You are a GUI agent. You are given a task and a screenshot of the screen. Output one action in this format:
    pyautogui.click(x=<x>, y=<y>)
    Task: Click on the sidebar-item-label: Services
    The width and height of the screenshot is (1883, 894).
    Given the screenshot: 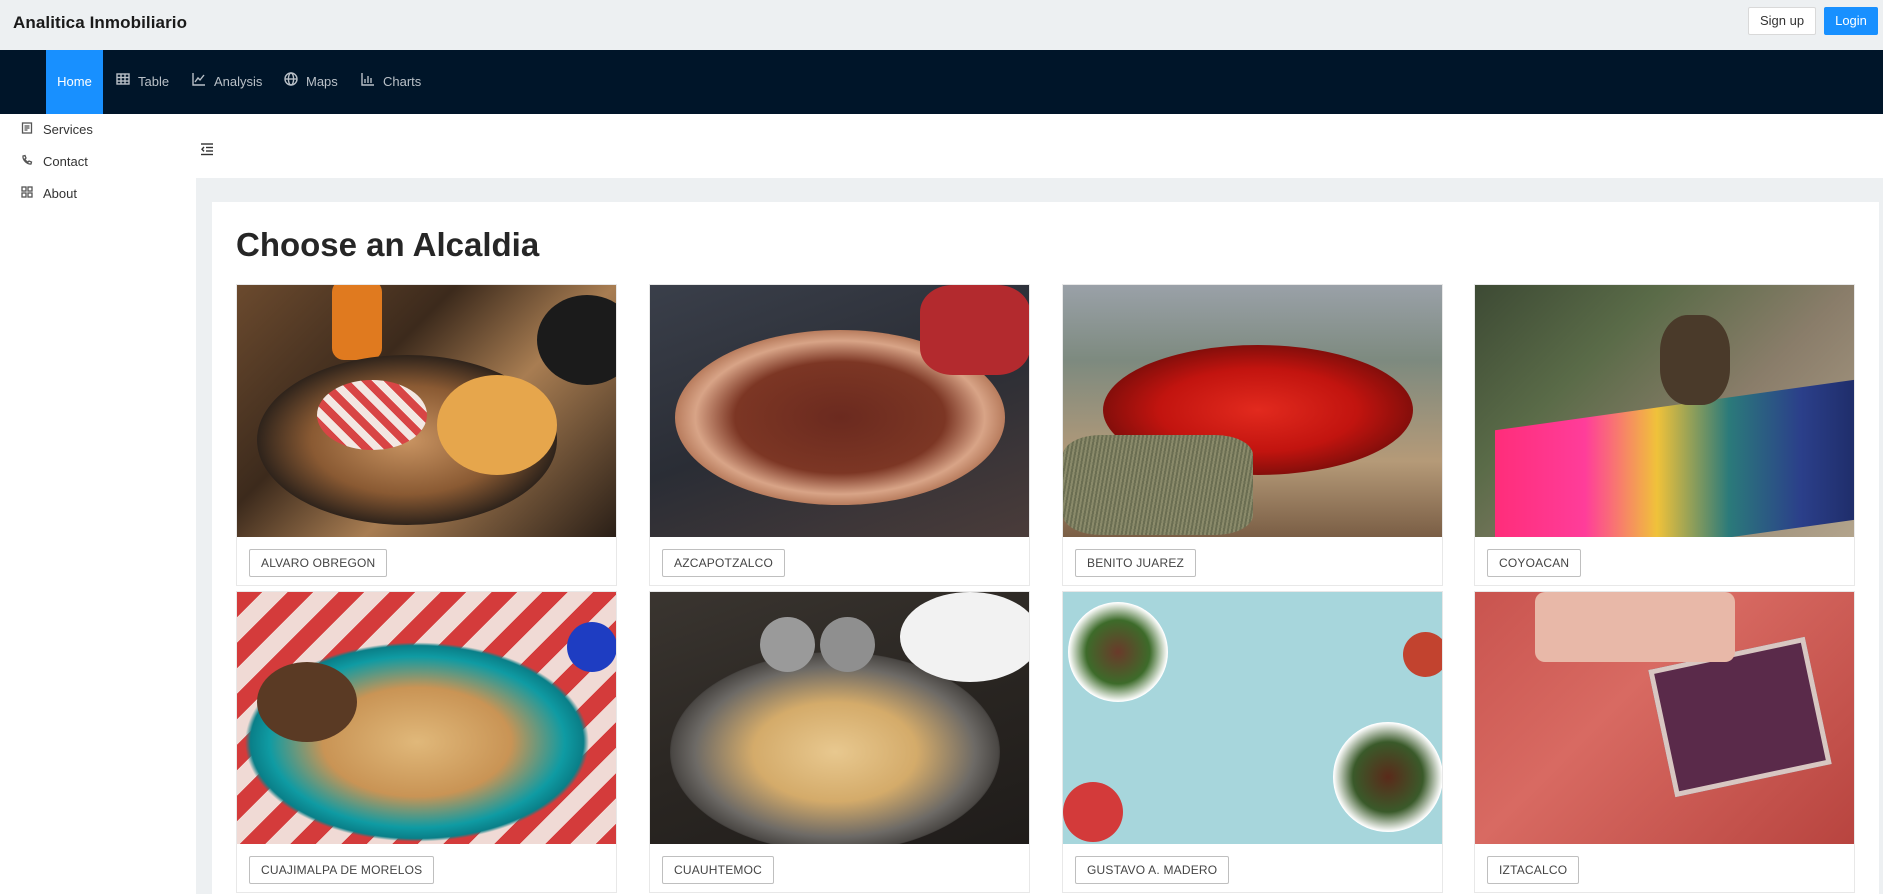 What is the action you would take?
    pyautogui.click(x=68, y=129)
    